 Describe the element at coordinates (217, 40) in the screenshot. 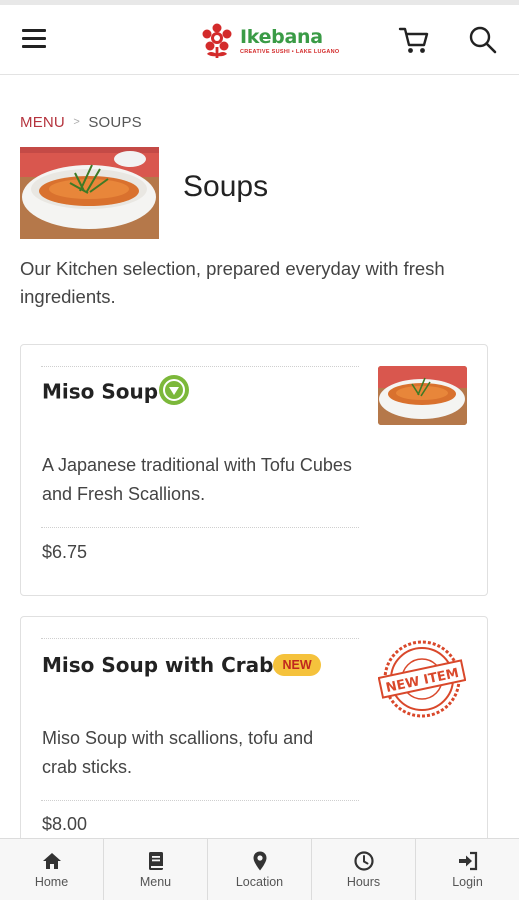

I see `flower-logo-icon` at that location.